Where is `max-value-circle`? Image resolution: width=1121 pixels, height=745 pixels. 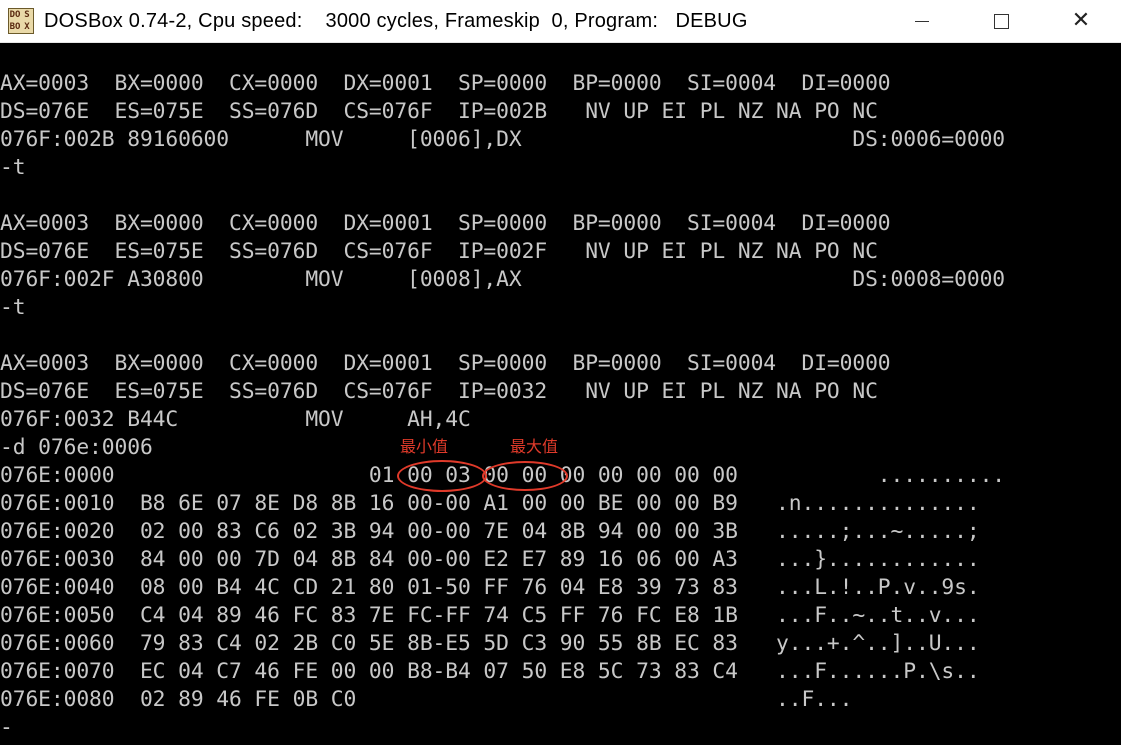
max-value-circle is located at coordinates (525, 476).